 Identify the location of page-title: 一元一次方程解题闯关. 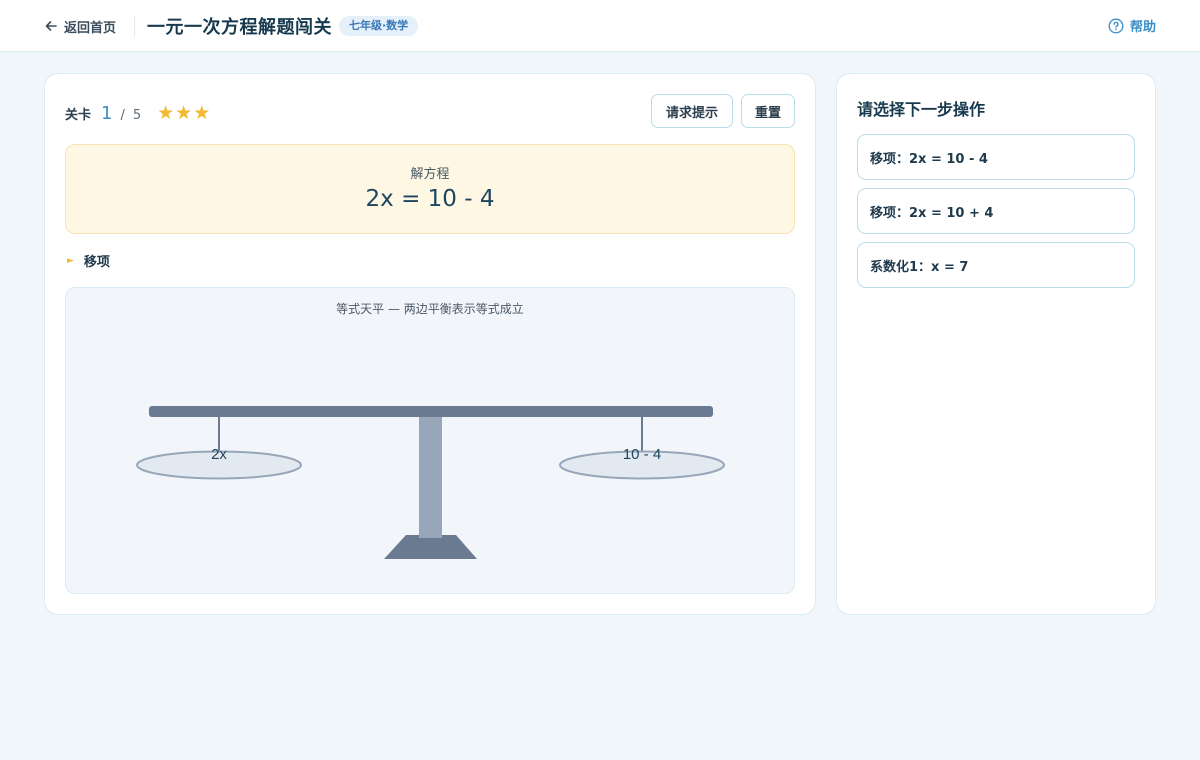
(239, 27).